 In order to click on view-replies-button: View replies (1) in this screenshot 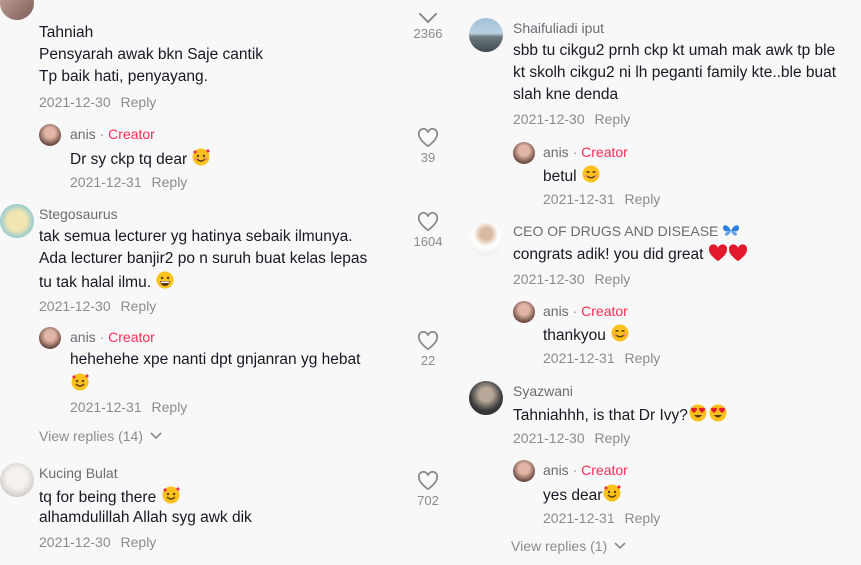, I will do `click(568, 546)`.